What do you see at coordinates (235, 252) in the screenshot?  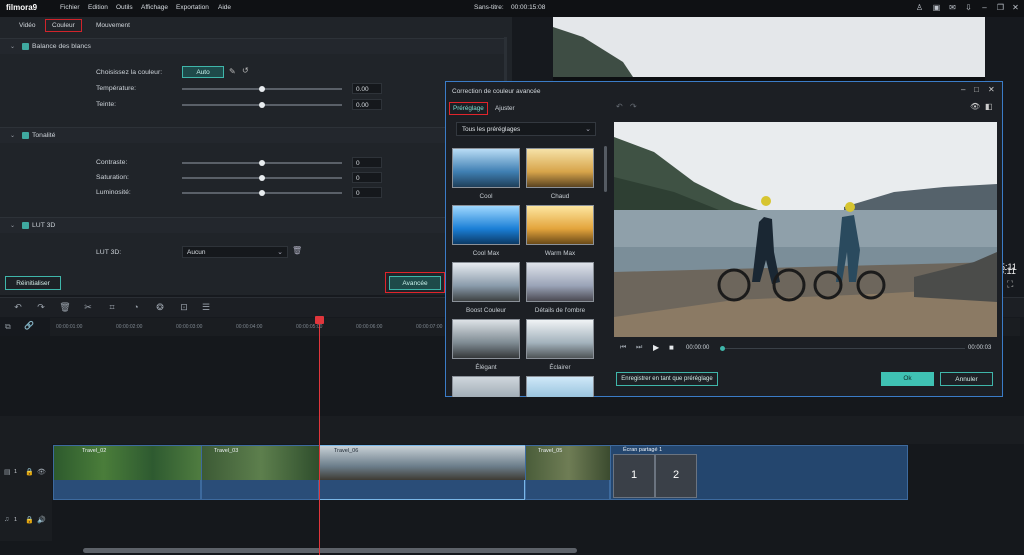 I see `lut-select: Aucun ⌄` at bounding box center [235, 252].